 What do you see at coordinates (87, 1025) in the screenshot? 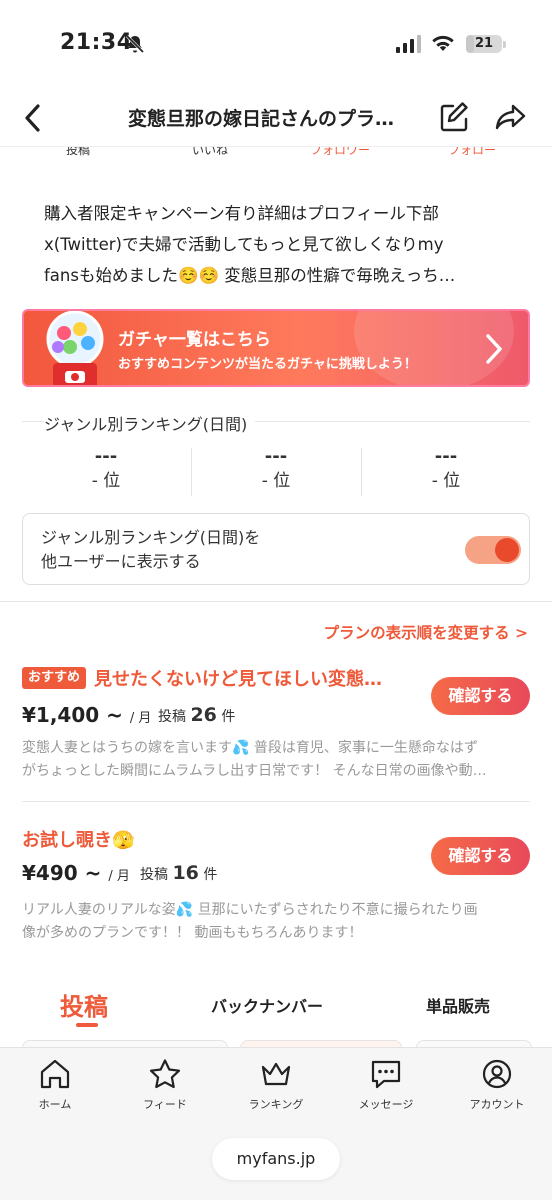
I see `active-tab-indicator` at bounding box center [87, 1025].